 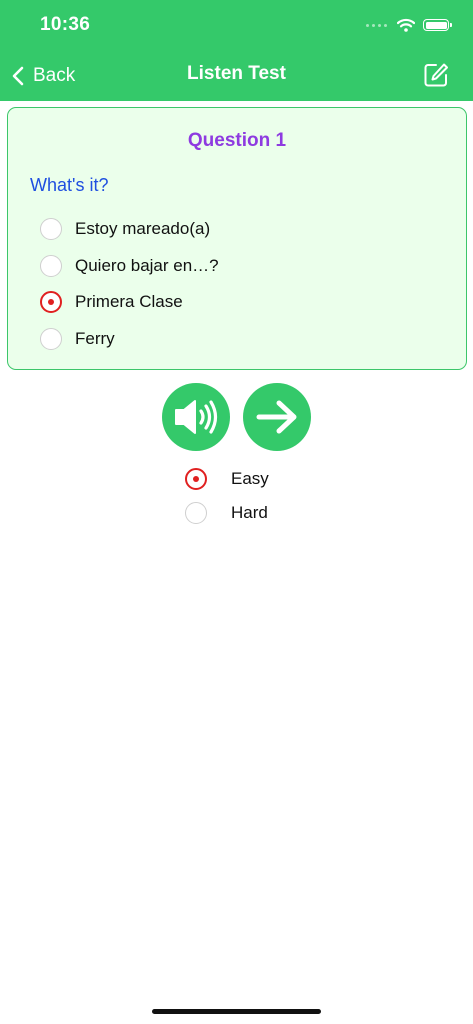 I want to click on page-title: Listen Test, so click(x=236, y=73).